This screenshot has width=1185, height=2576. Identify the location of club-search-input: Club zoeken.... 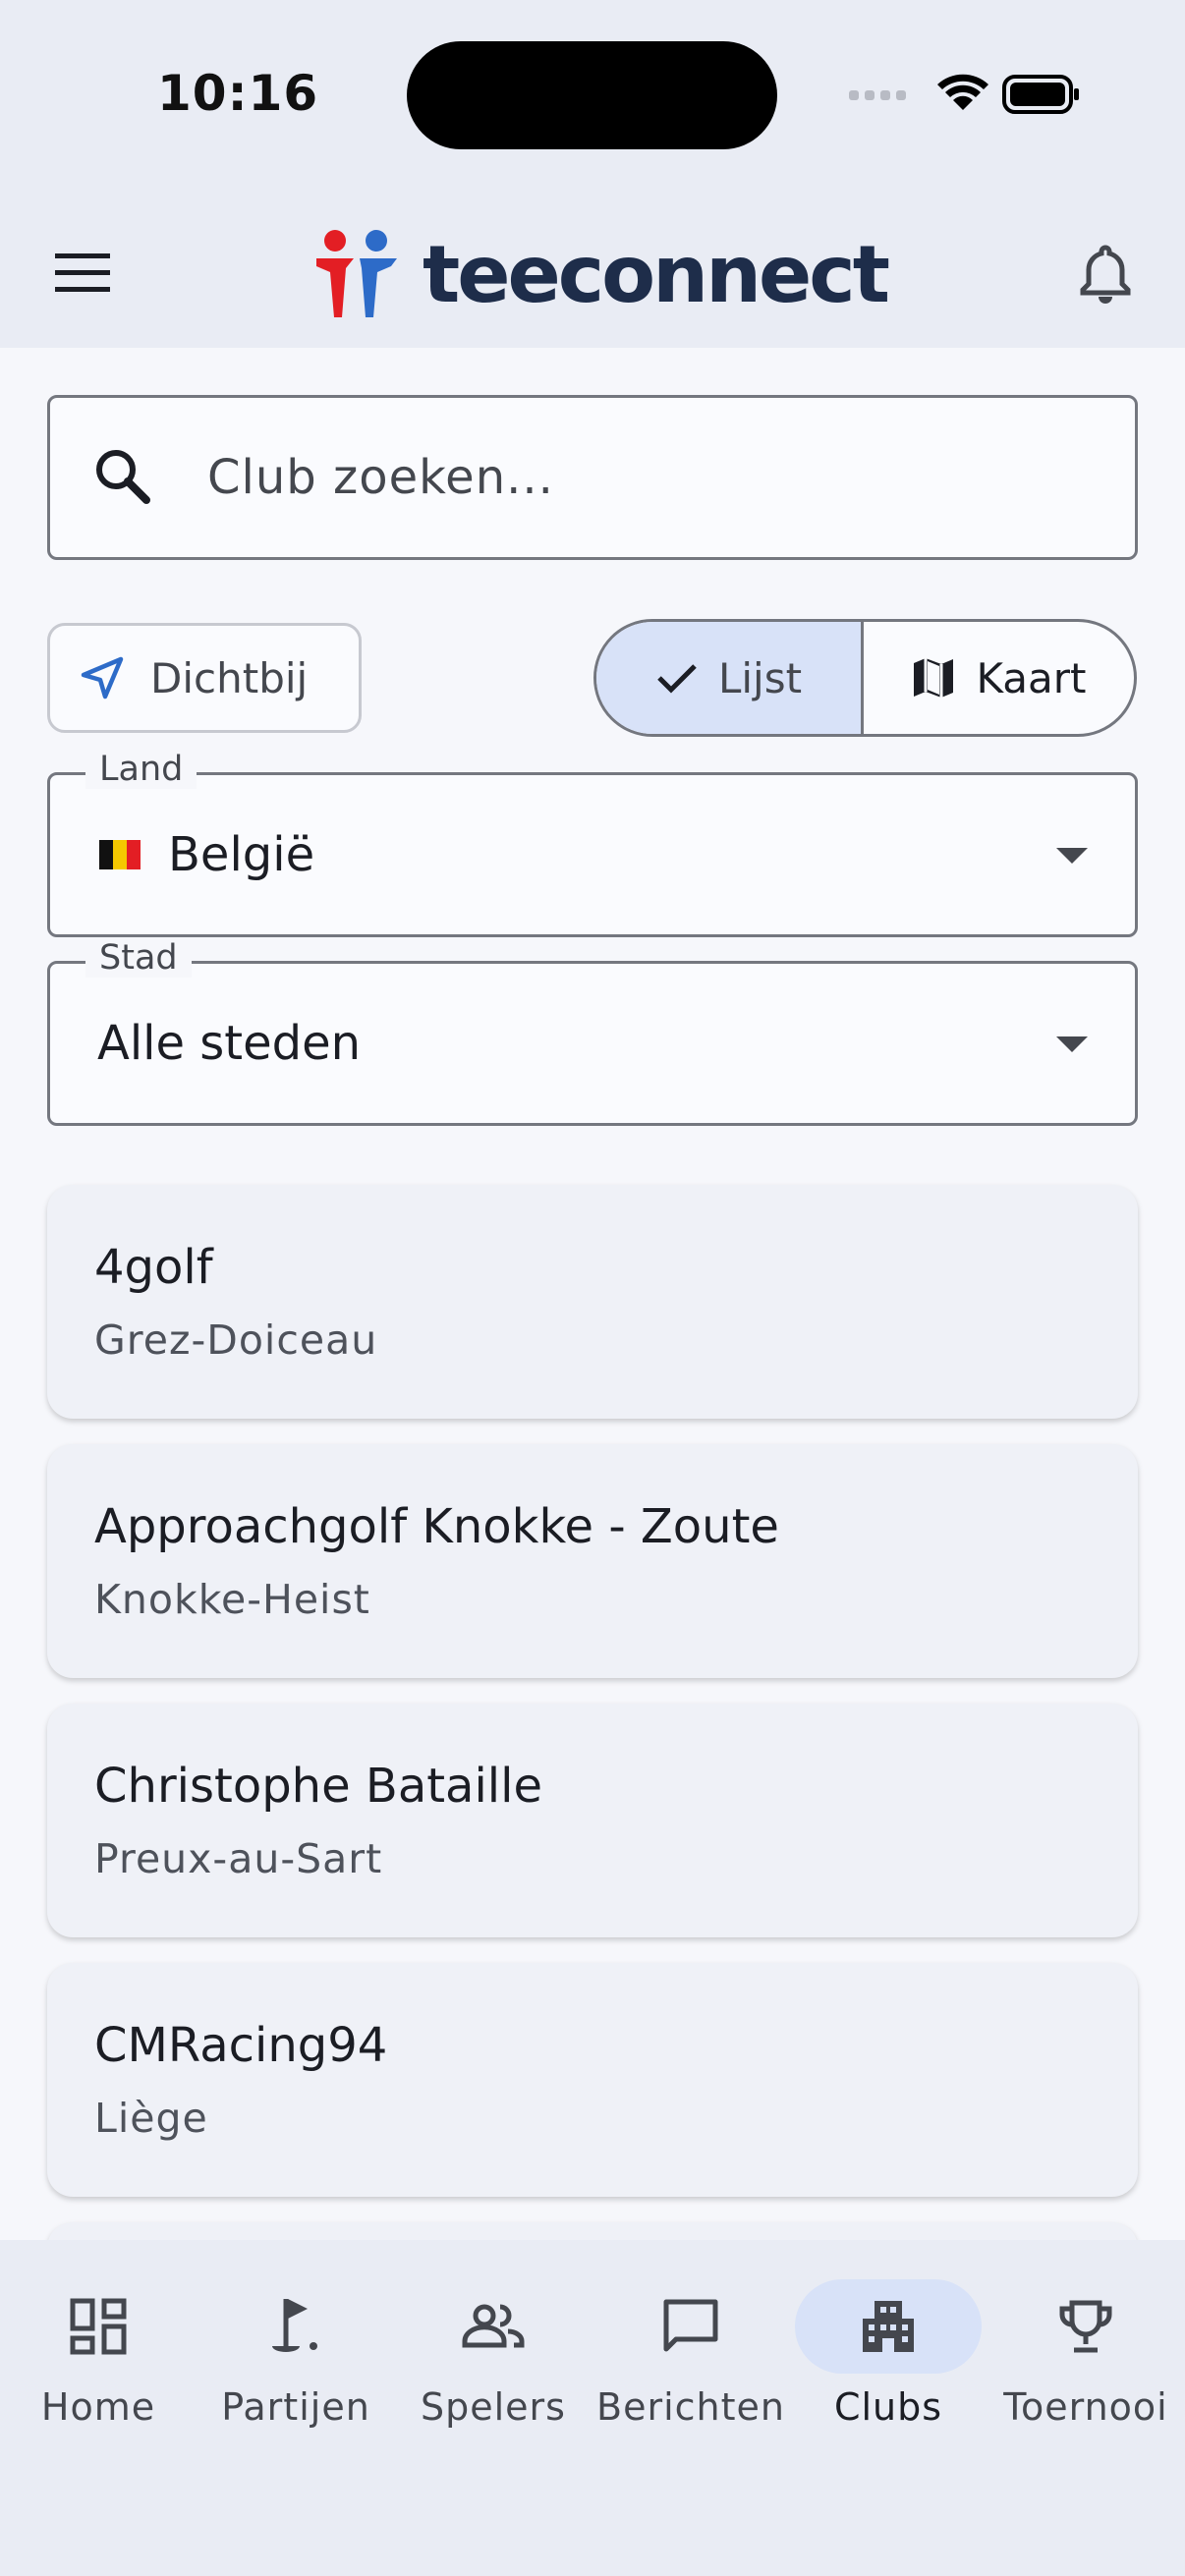
(592, 477).